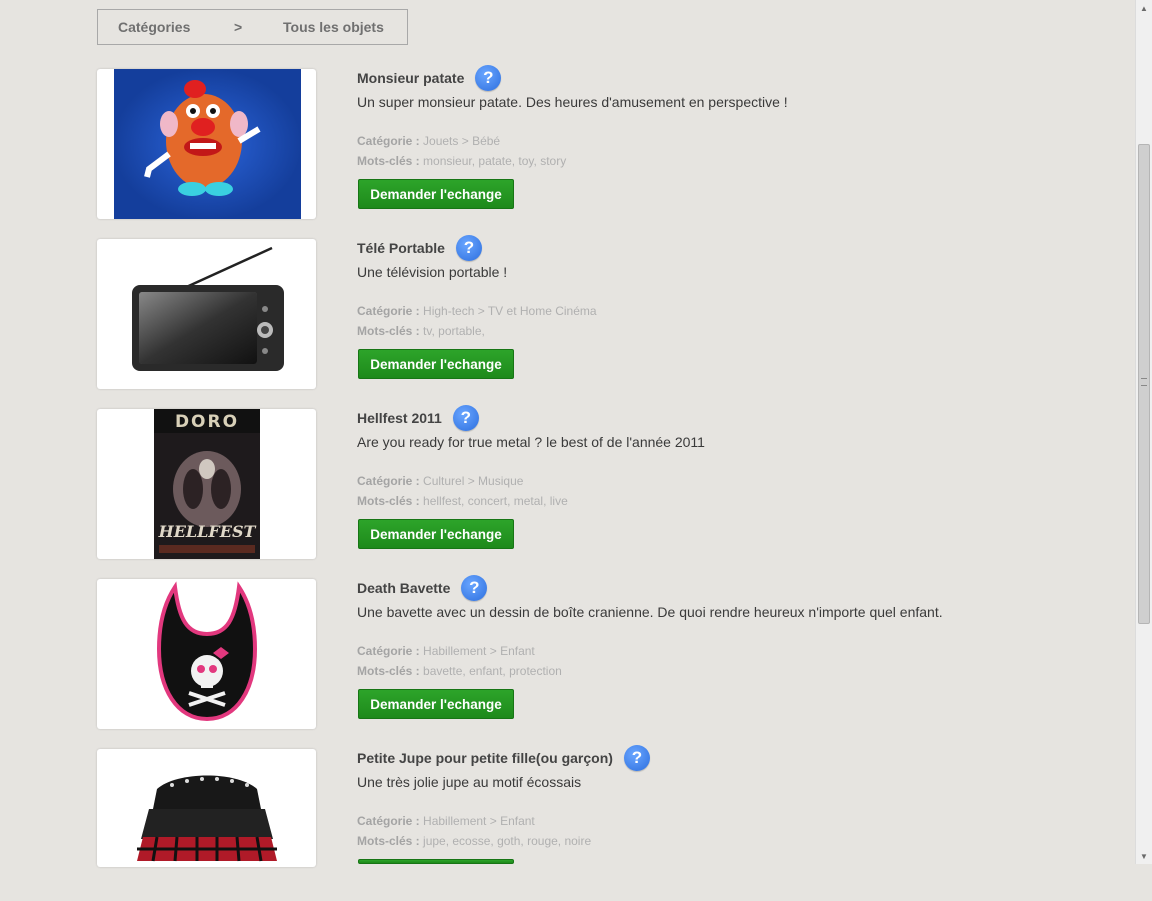  What do you see at coordinates (421, 331) in the screenshot?
I see `item-keywords: Mots-clés : tv, portable,` at bounding box center [421, 331].